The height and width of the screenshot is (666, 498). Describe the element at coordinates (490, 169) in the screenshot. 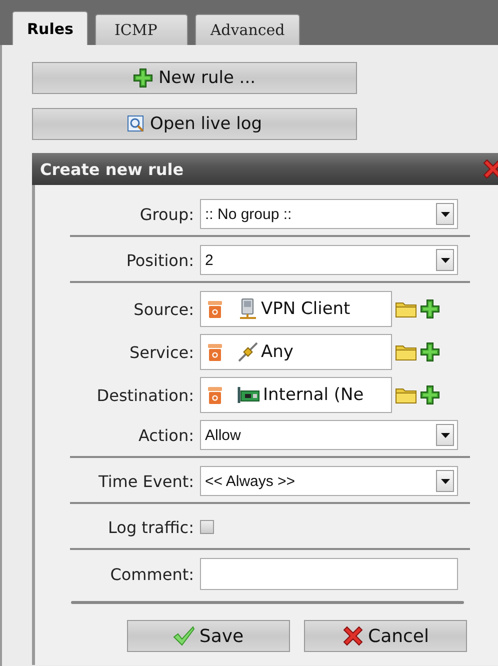

I see `close-icon` at that location.